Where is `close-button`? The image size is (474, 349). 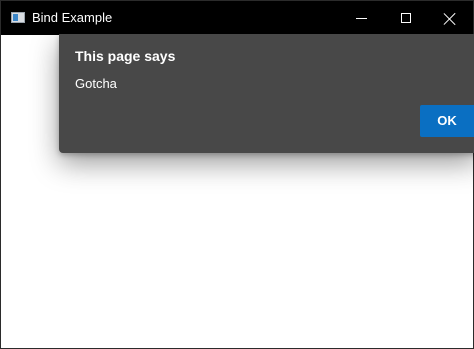
close-button is located at coordinates (451, 18).